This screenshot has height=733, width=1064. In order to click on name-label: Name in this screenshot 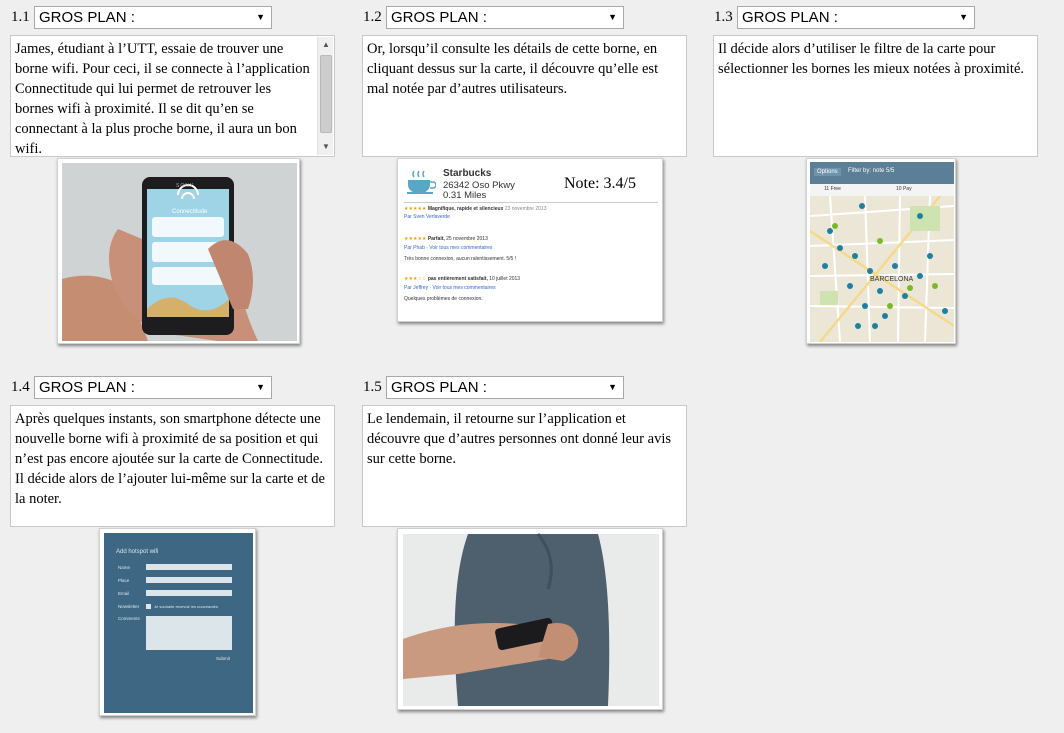, I will do `click(124, 567)`.